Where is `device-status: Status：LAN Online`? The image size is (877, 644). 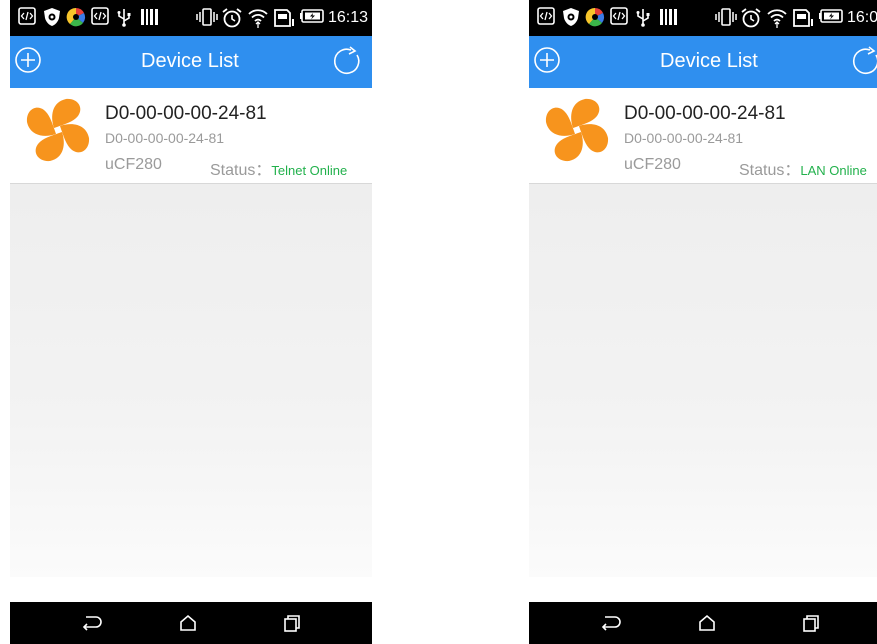 device-status: Status：LAN Online is located at coordinates (803, 168).